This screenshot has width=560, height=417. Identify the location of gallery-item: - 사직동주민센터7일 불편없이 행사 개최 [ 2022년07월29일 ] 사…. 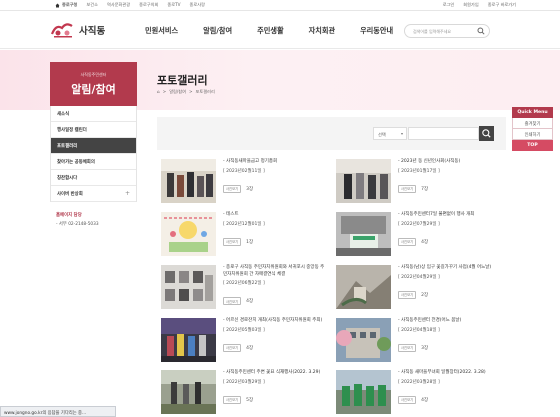
(420, 238).